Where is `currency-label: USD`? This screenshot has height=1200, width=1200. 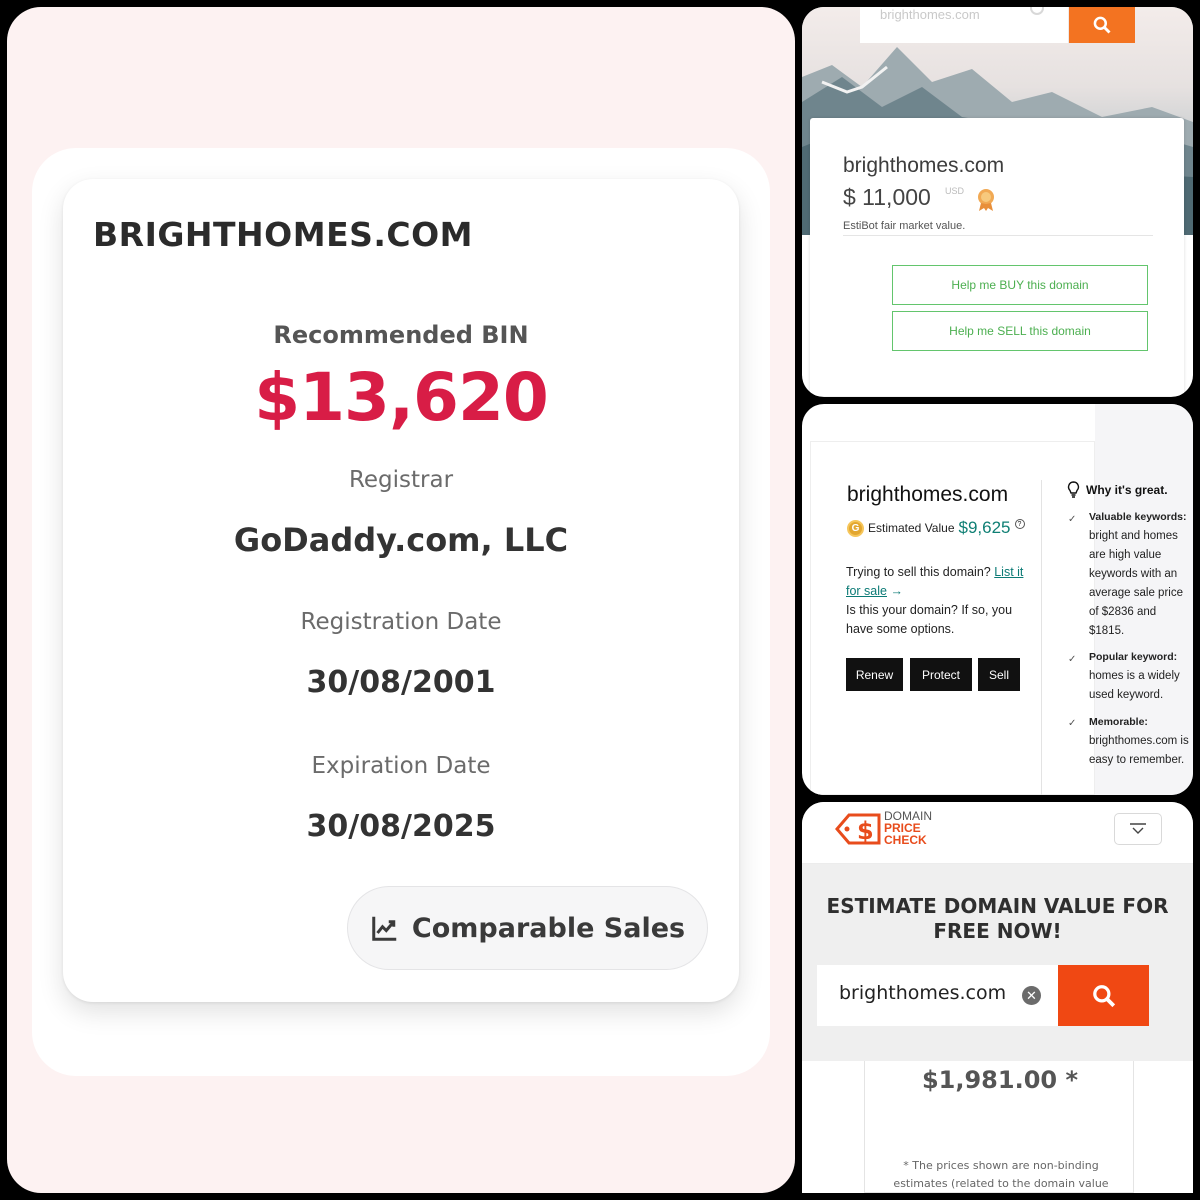 currency-label: USD is located at coordinates (955, 191).